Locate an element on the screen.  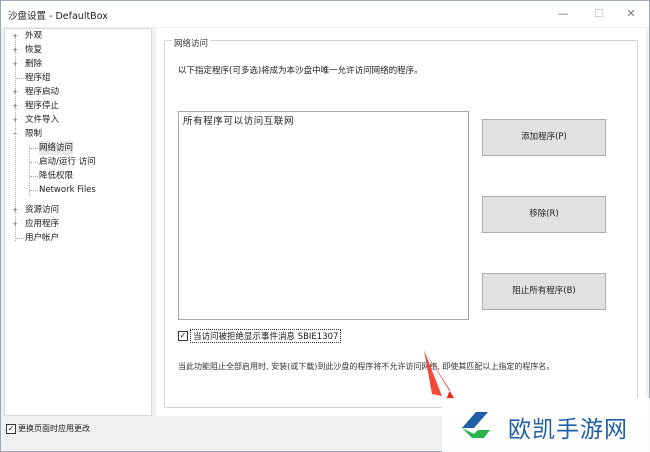
tree-item-recovery: + 恢复 is located at coordinates (78, 50).